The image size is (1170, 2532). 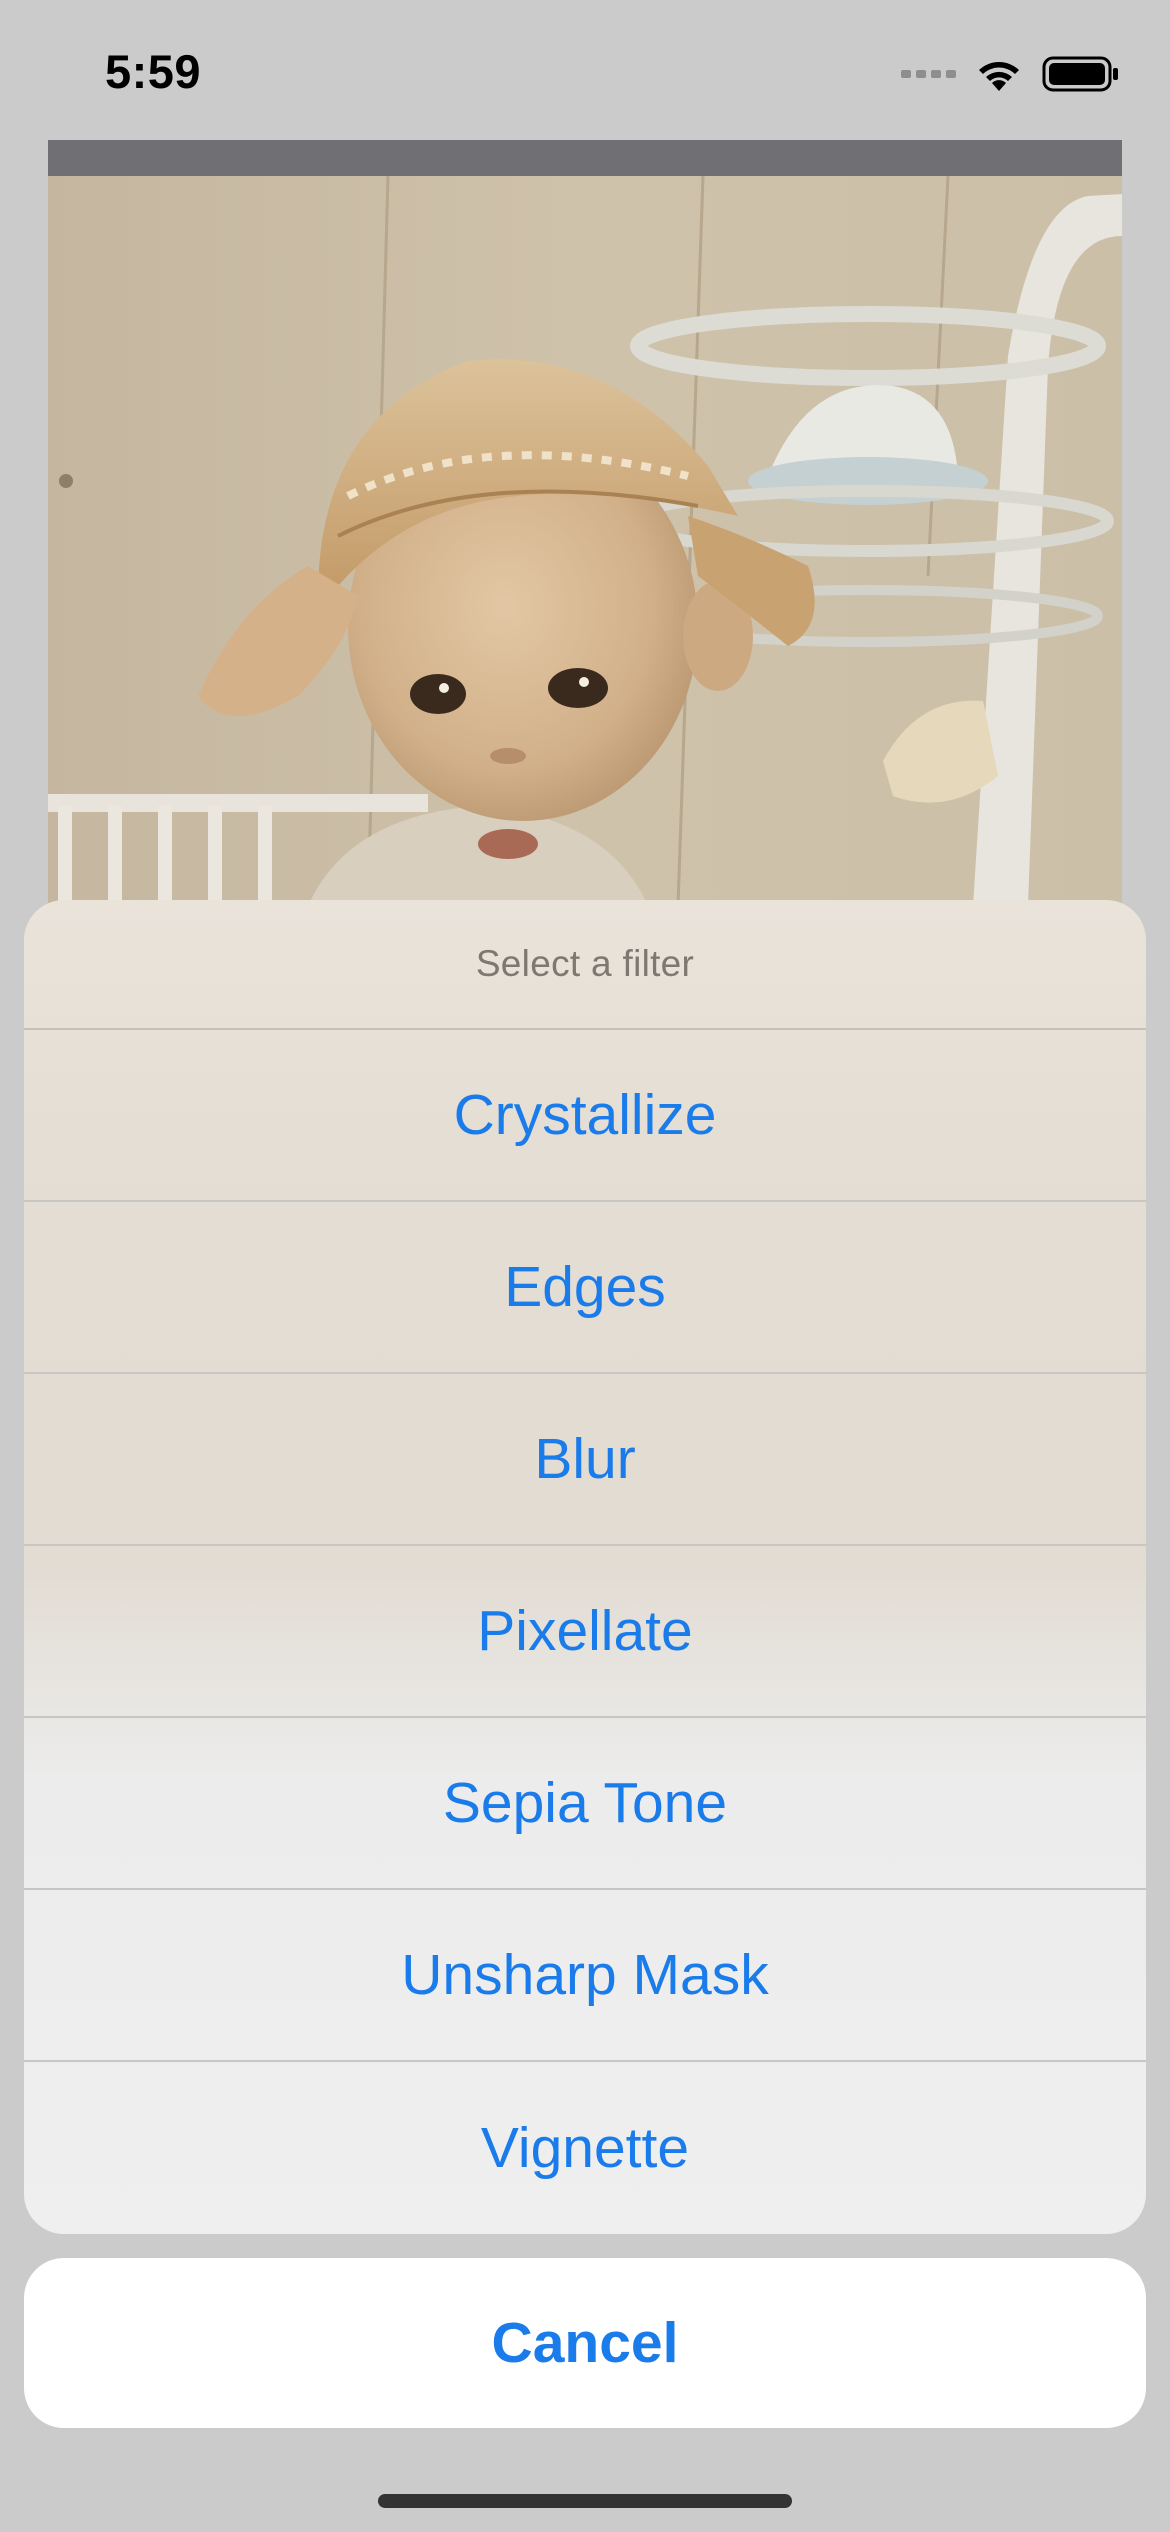 I want to click on status-bar: 5:59, so click(x=585, y=70).